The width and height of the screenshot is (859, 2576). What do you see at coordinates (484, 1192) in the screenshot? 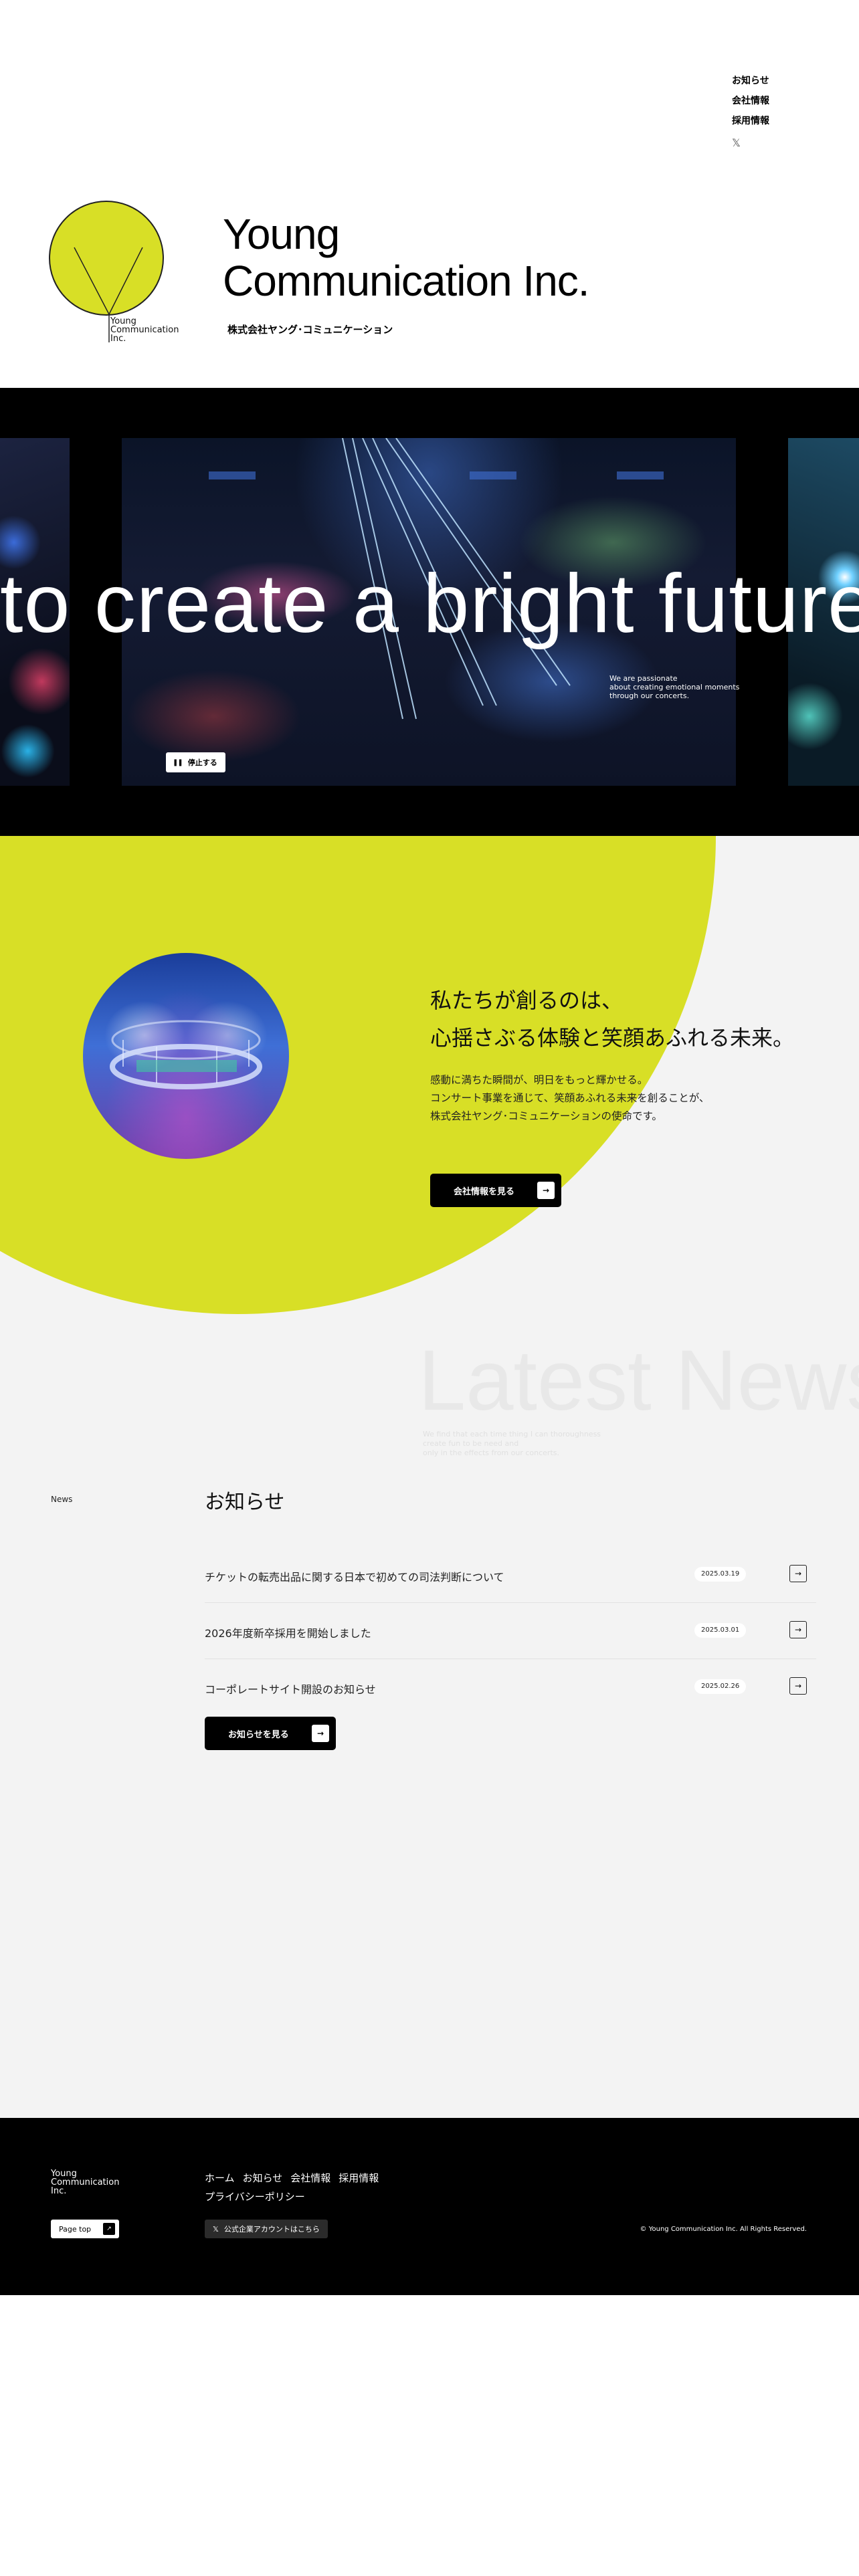
I see `company-info-button-label: 会社情報を見る` at bounding box center [484, 1192].